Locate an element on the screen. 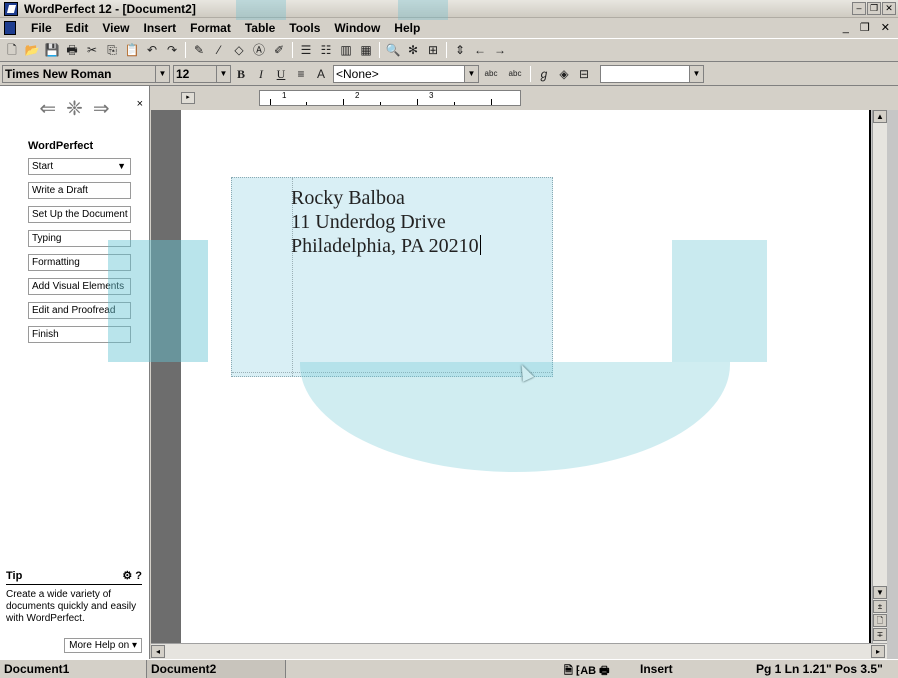  forward-arrow-icon: ⇒ is located at coordinates (101, 108).